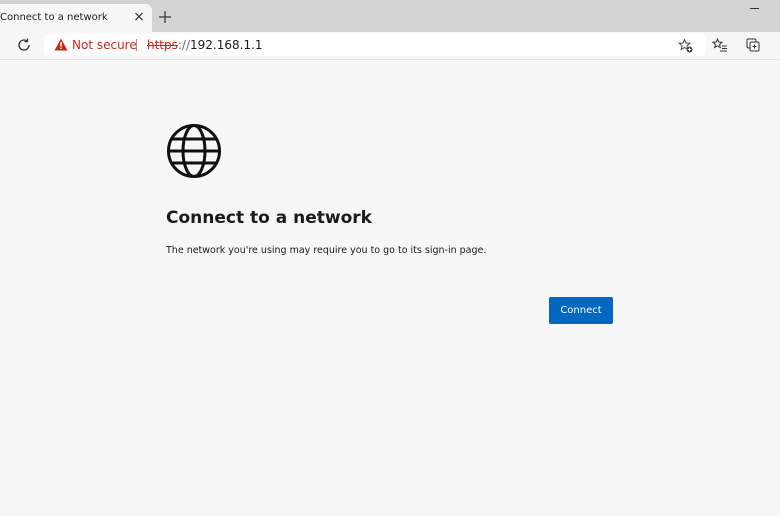 The width and height of the screenshot is (780, 516). Describe the element at coordinates (104, 45) in the screenshot. I see `not-secure-label: Not secure` at that location.